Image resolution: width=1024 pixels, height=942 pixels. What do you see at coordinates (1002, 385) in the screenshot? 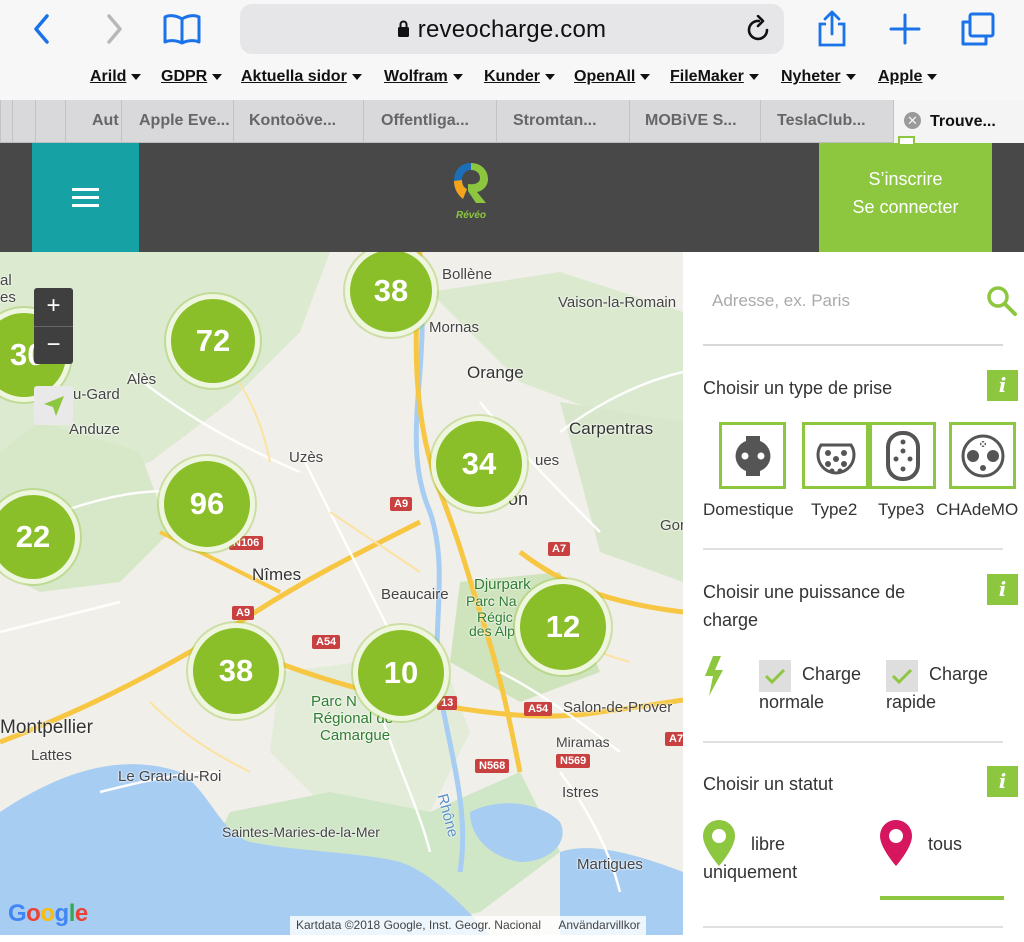
I see `plug-info-button: i` at bounding box center [1002, 385].